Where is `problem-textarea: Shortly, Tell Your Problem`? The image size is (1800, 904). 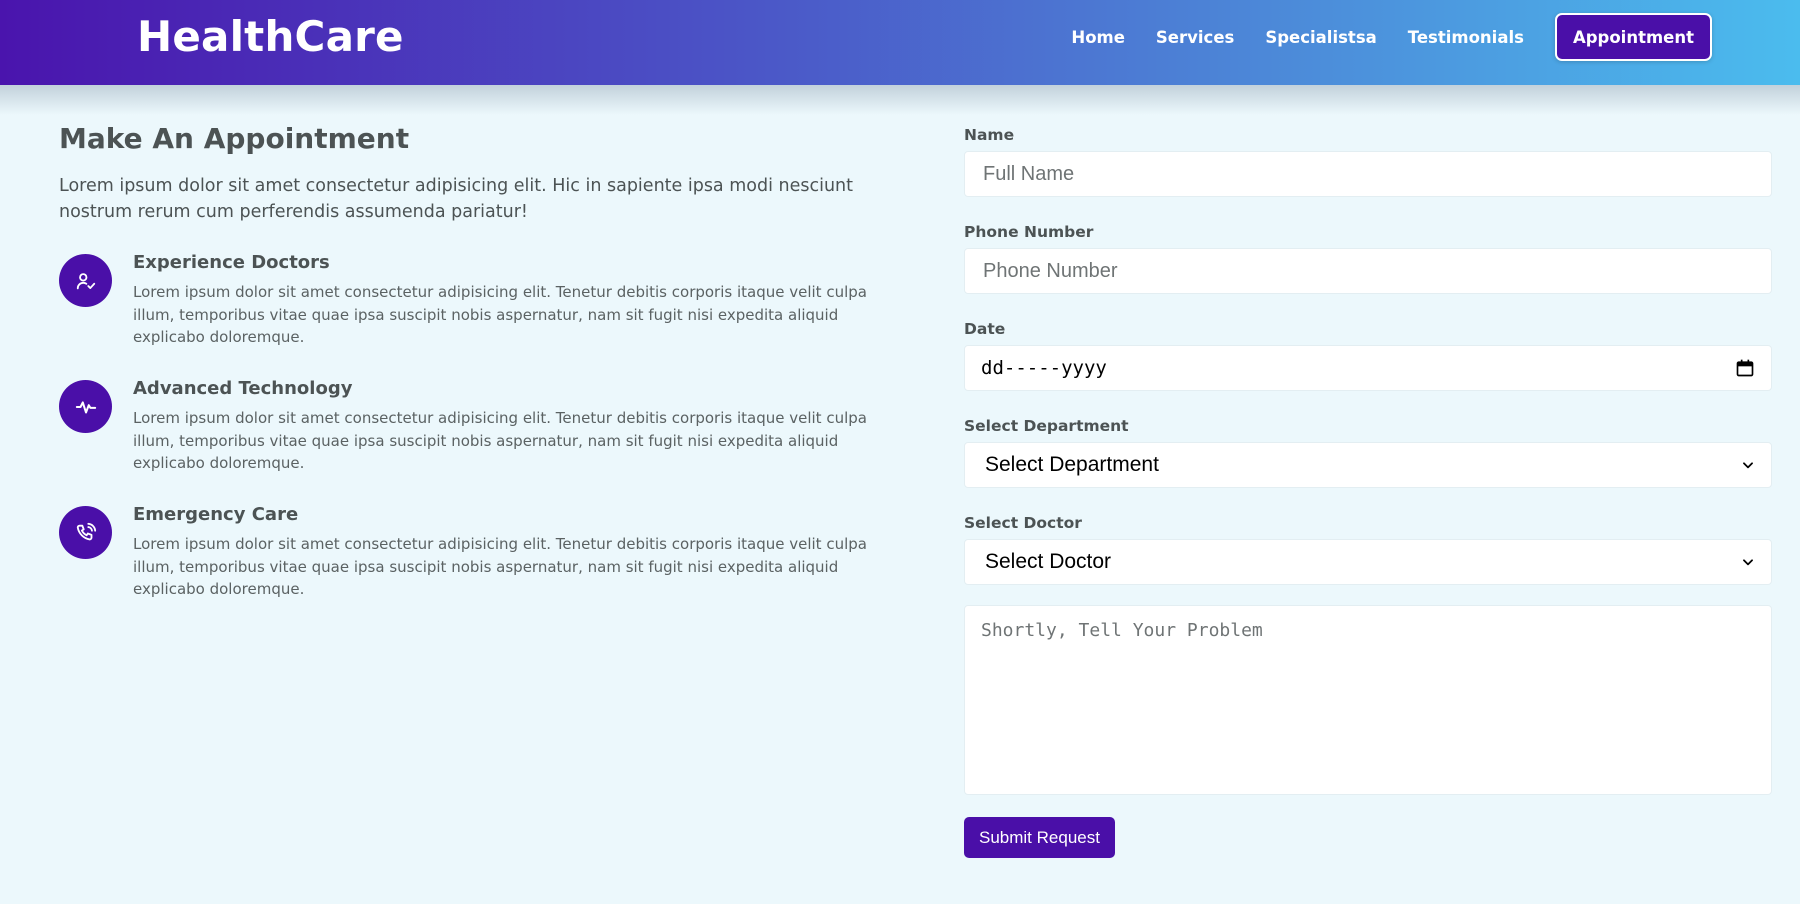 problem-textarea: Shortly, Tell Your Problem is located at coordinates (1368, 700).